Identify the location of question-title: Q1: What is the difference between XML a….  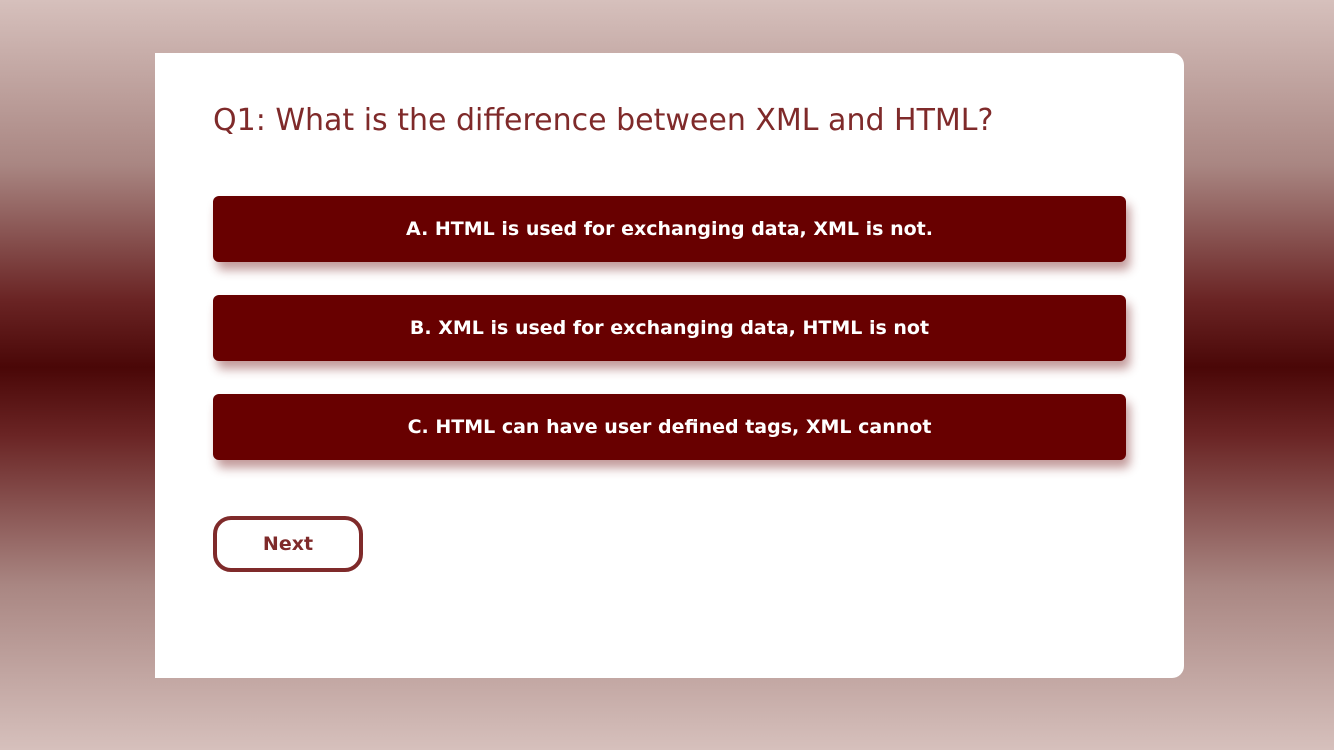
(603, 120).